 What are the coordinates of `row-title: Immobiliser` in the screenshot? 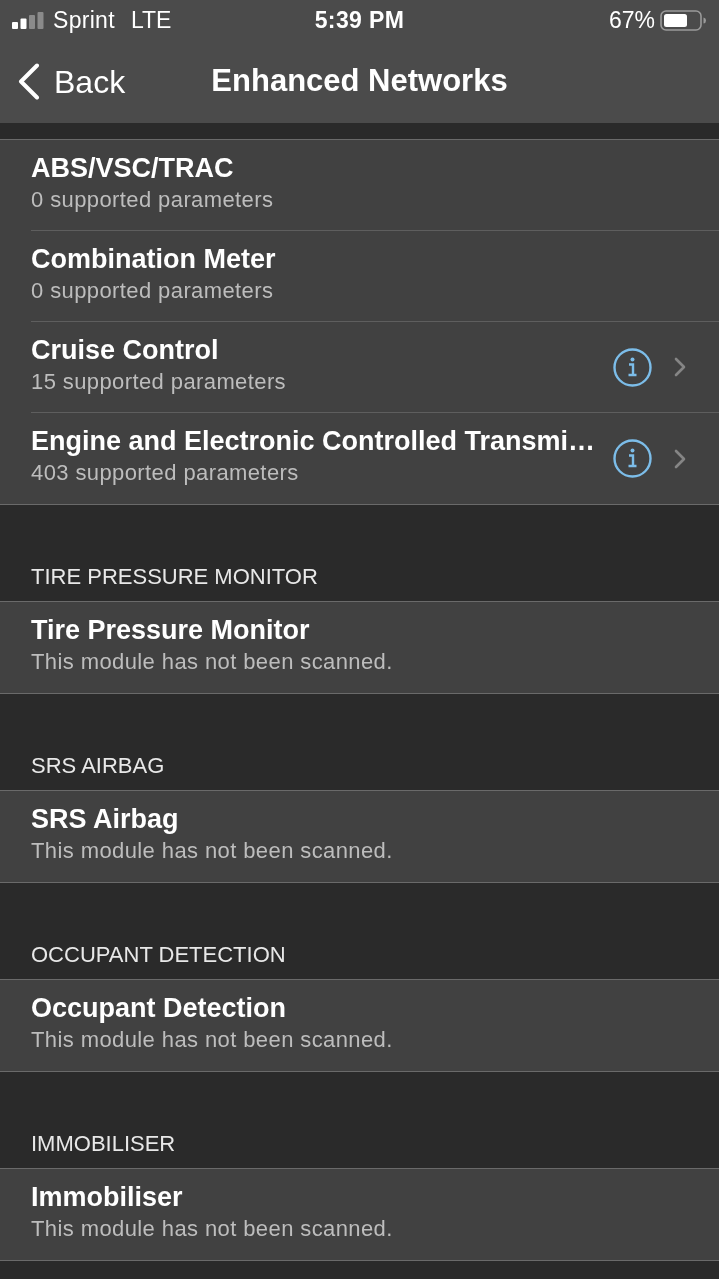 It's located at (107, 1197).